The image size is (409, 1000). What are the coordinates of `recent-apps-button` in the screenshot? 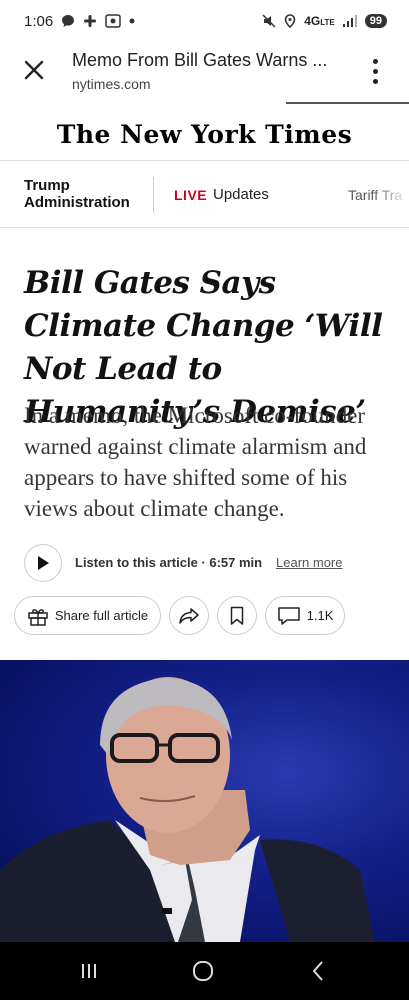 It's located at (89, 973).